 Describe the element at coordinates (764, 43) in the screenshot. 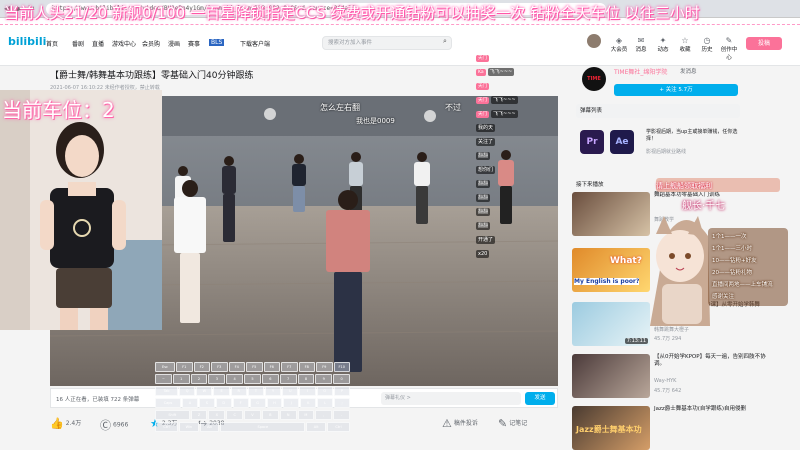

I see `upload-button: 投稿` at that location.